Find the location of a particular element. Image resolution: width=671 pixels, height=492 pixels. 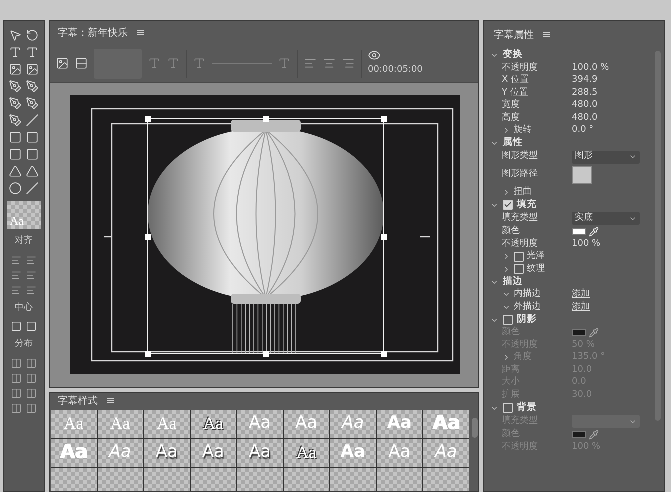

shape-thumbnail is located at coordinates (582, 175).